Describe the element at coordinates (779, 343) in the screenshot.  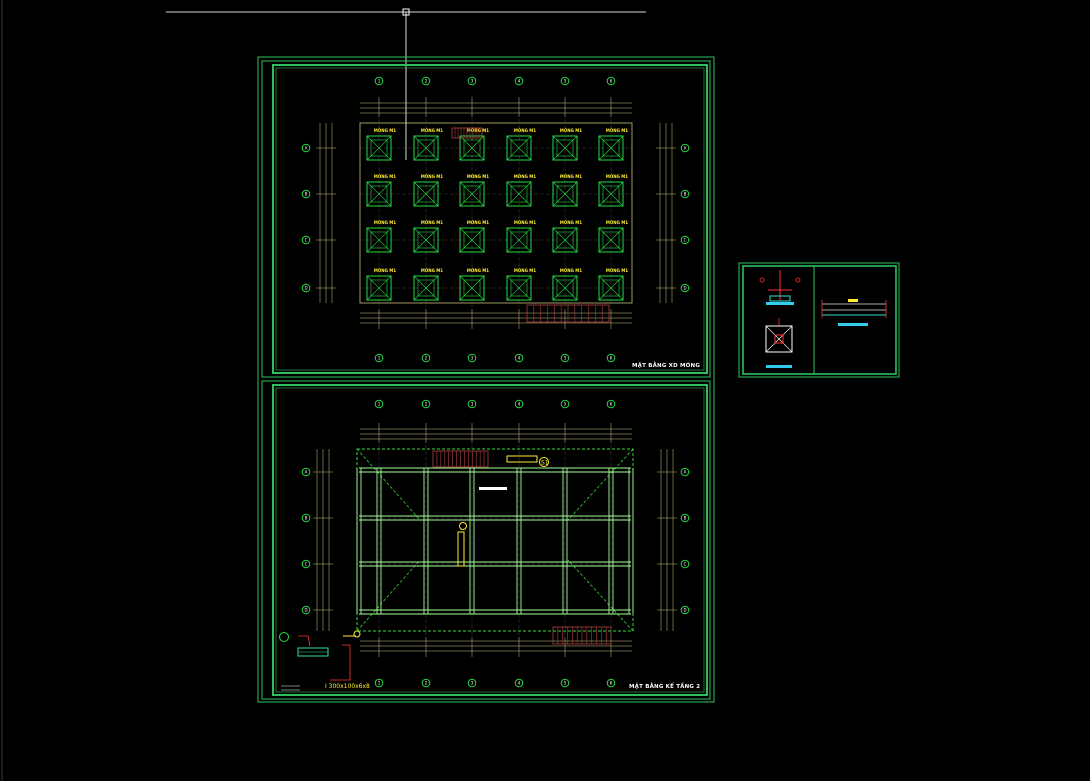
I see `footing-plan-detail` at that location.